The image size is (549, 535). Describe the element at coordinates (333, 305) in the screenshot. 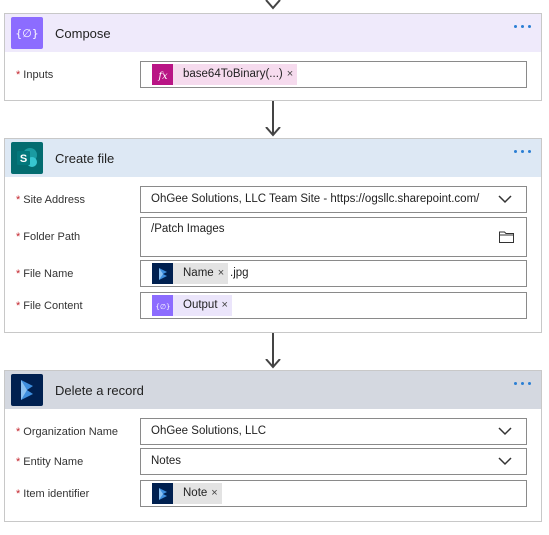

I see `file-content-field: {∅} Output ×` at that location.